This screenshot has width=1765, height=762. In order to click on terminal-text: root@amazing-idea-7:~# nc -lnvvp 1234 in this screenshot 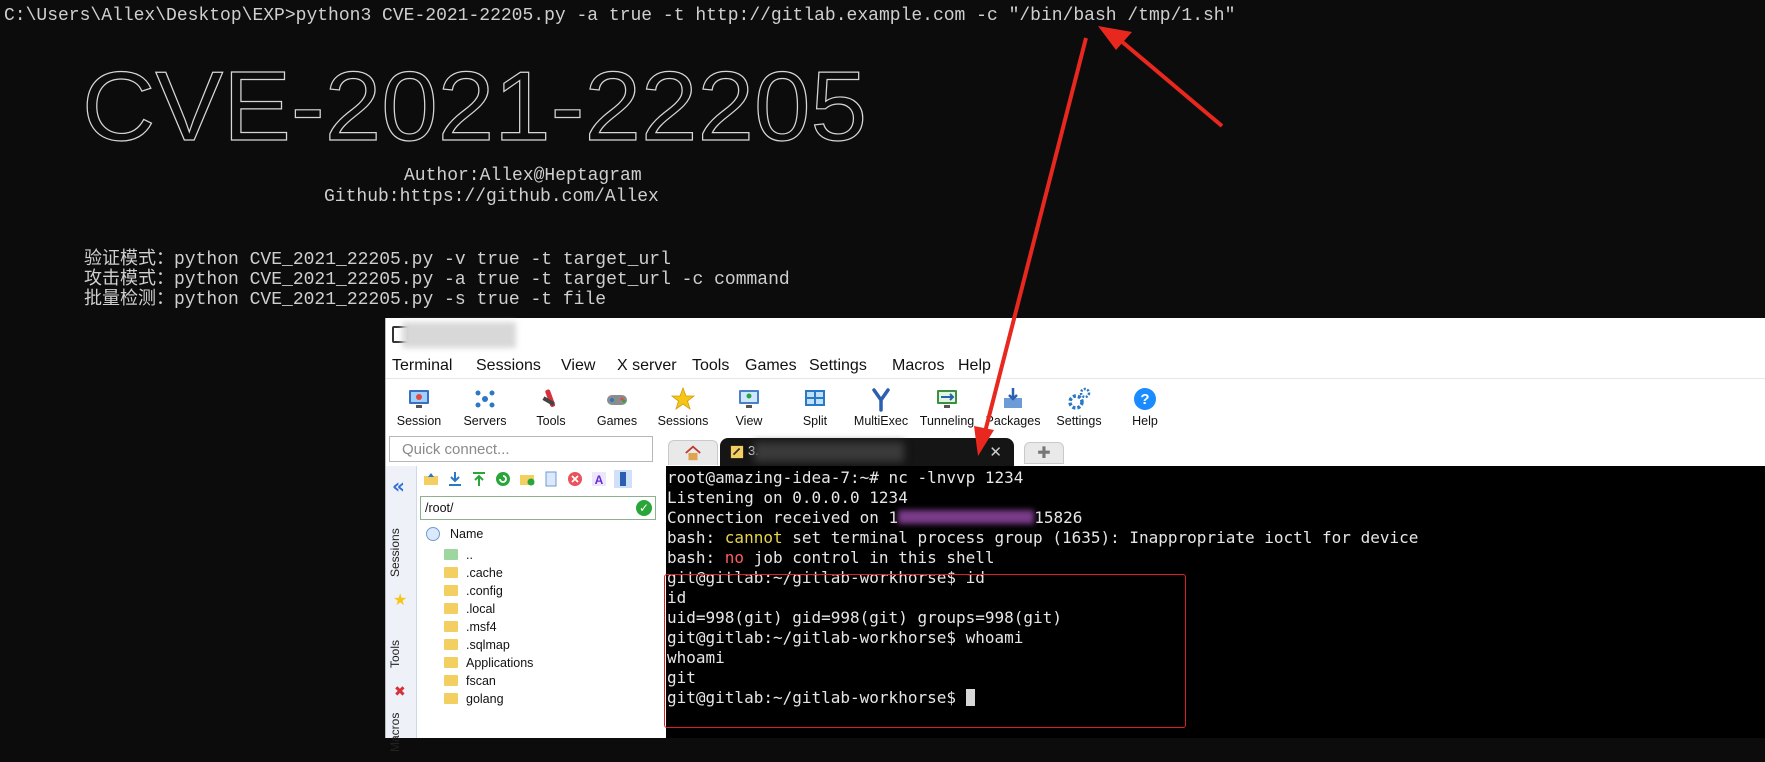, I will do `click(845, 477)`.